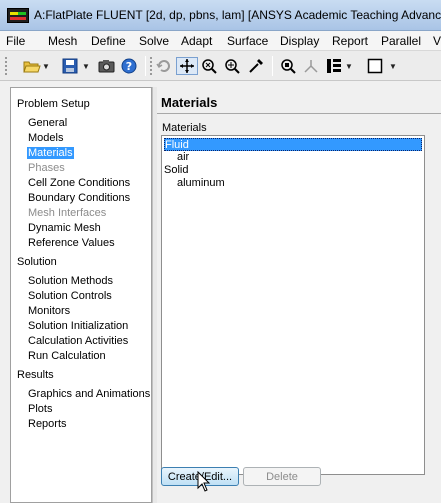  I want to click on menu-surface: Surface, so click(247, 41).